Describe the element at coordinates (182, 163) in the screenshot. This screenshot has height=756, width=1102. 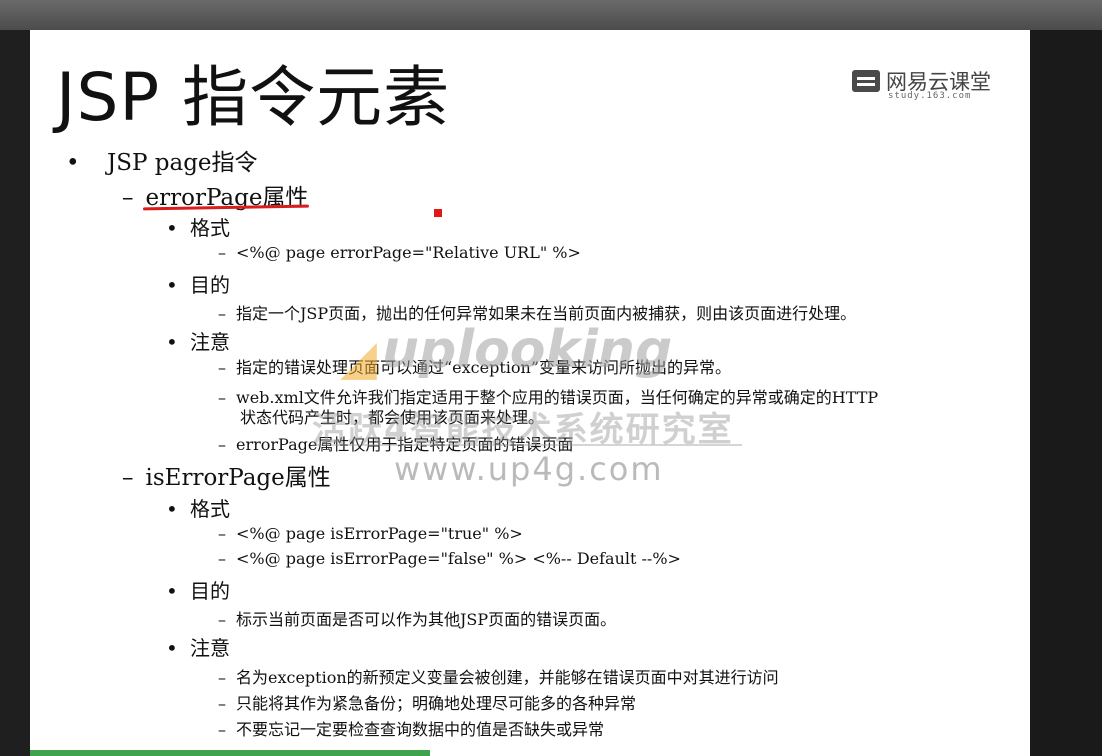
I see `list-item-label: JSP page指令` at that location.